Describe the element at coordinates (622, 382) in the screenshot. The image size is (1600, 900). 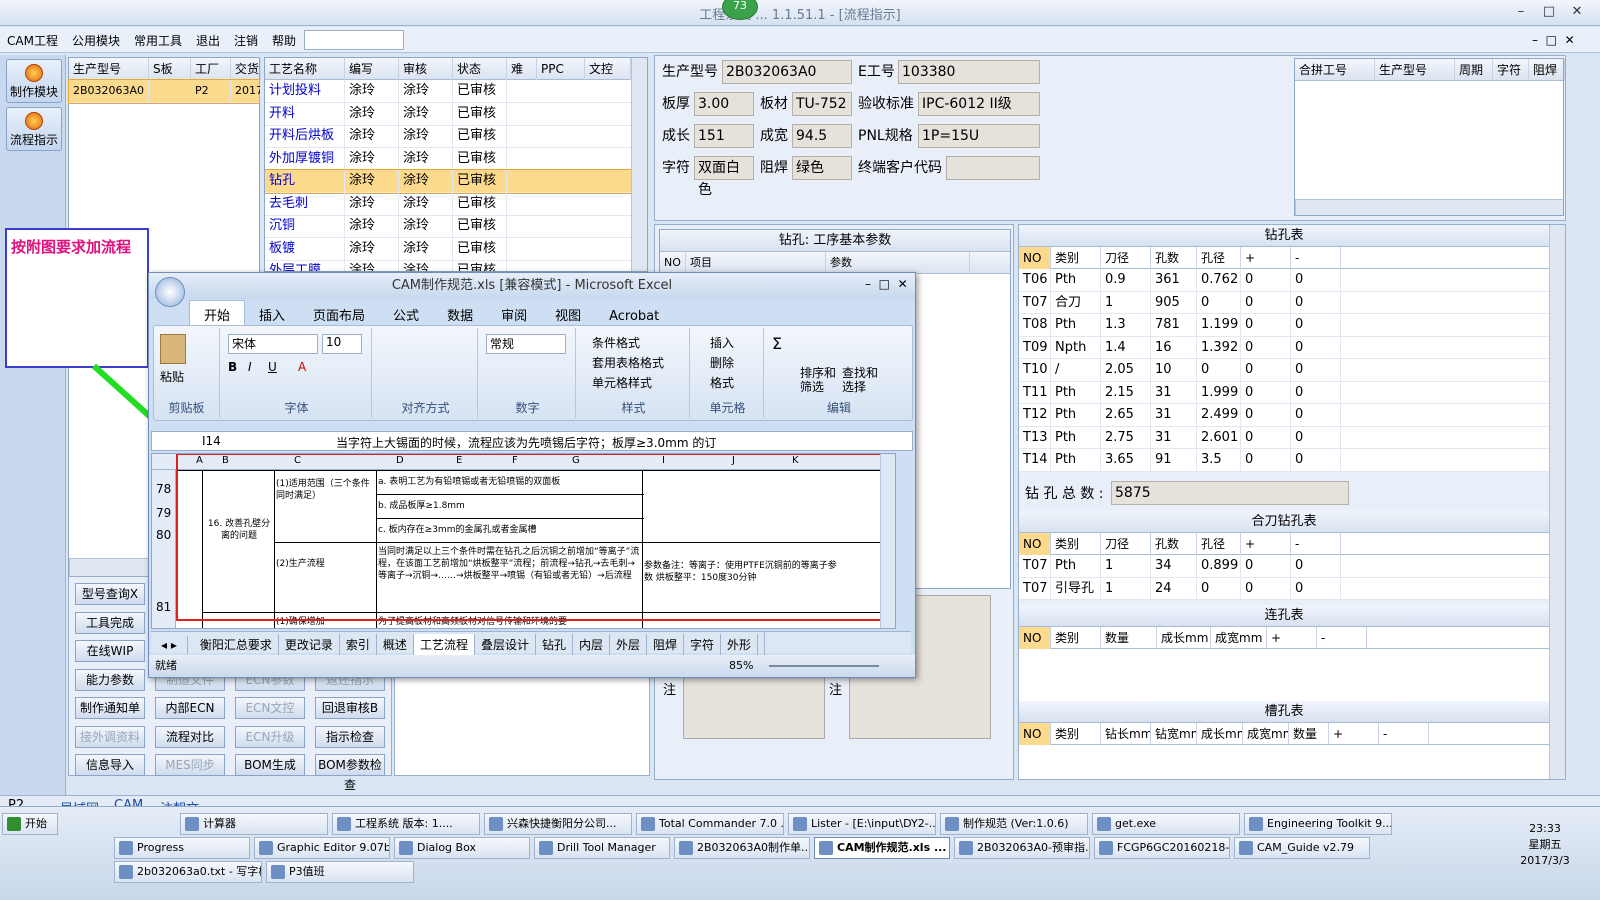
I see `cell-style-button: 单元格样式` at that location.